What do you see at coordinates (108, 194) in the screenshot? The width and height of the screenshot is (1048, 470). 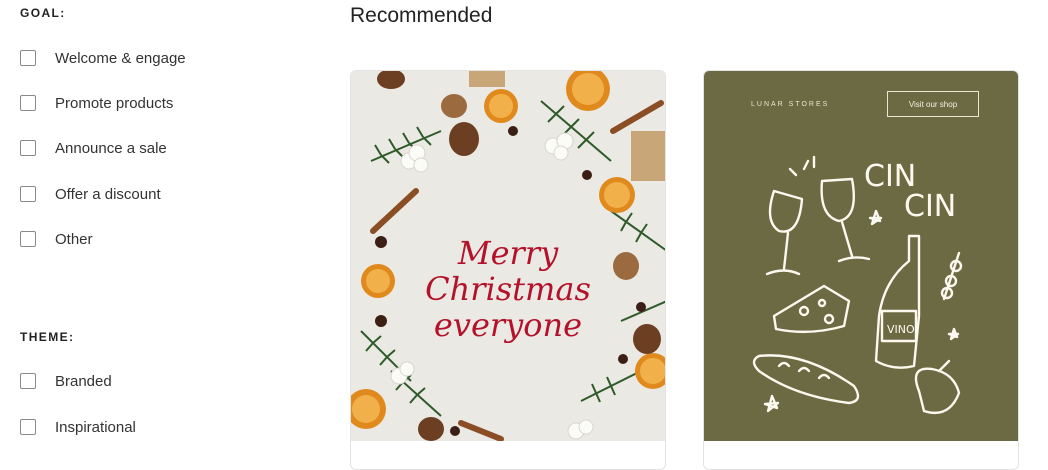 I see `goal-option-label: Offer a discount` at bounding box center [108, 194].